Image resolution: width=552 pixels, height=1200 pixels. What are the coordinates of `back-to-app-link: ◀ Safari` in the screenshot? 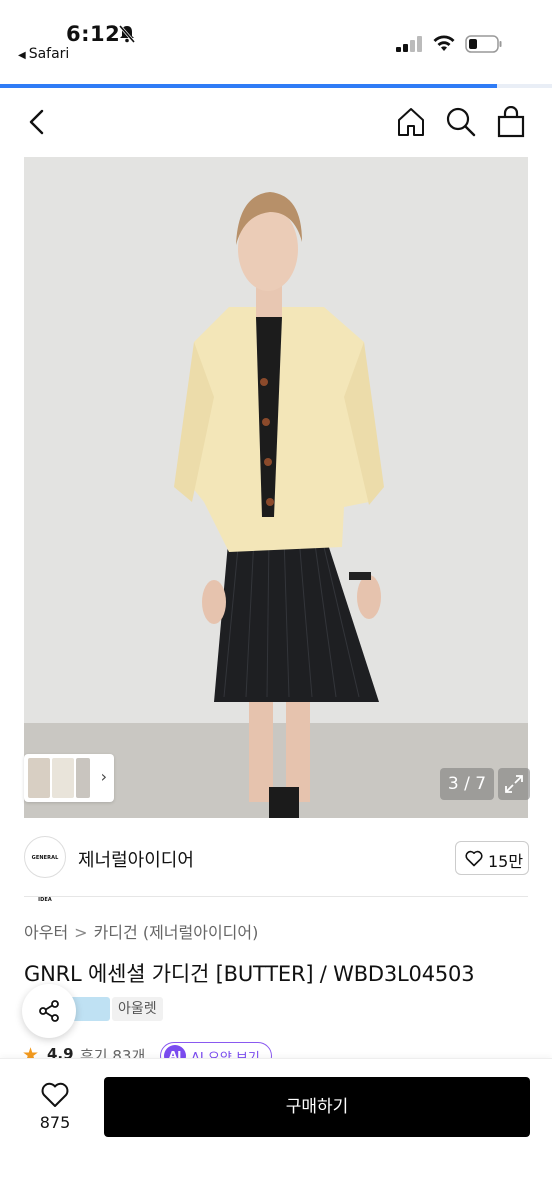 It's located at (43, 54).